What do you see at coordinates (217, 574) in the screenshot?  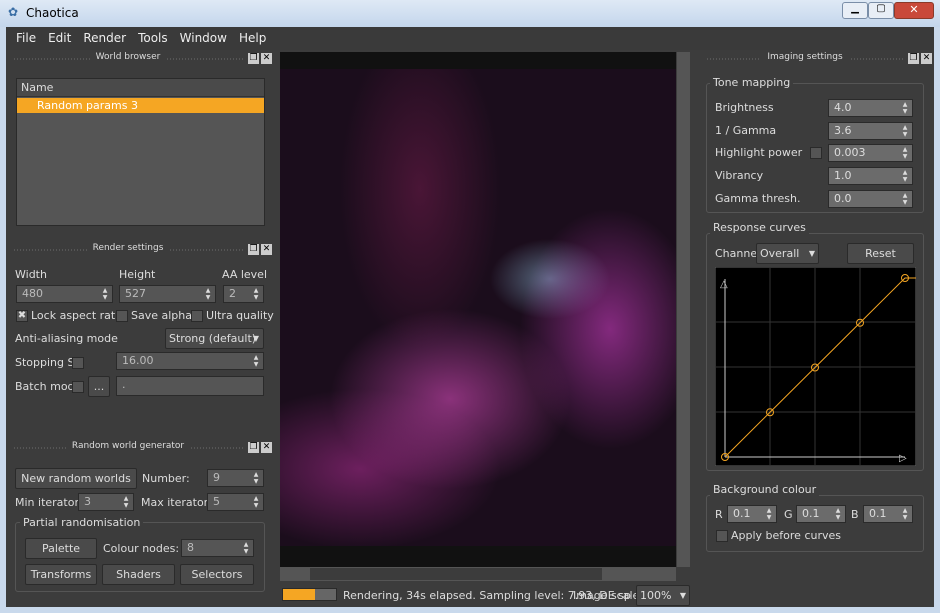 I see `selectors-button: Selectors` at bounding box center [217, 574].